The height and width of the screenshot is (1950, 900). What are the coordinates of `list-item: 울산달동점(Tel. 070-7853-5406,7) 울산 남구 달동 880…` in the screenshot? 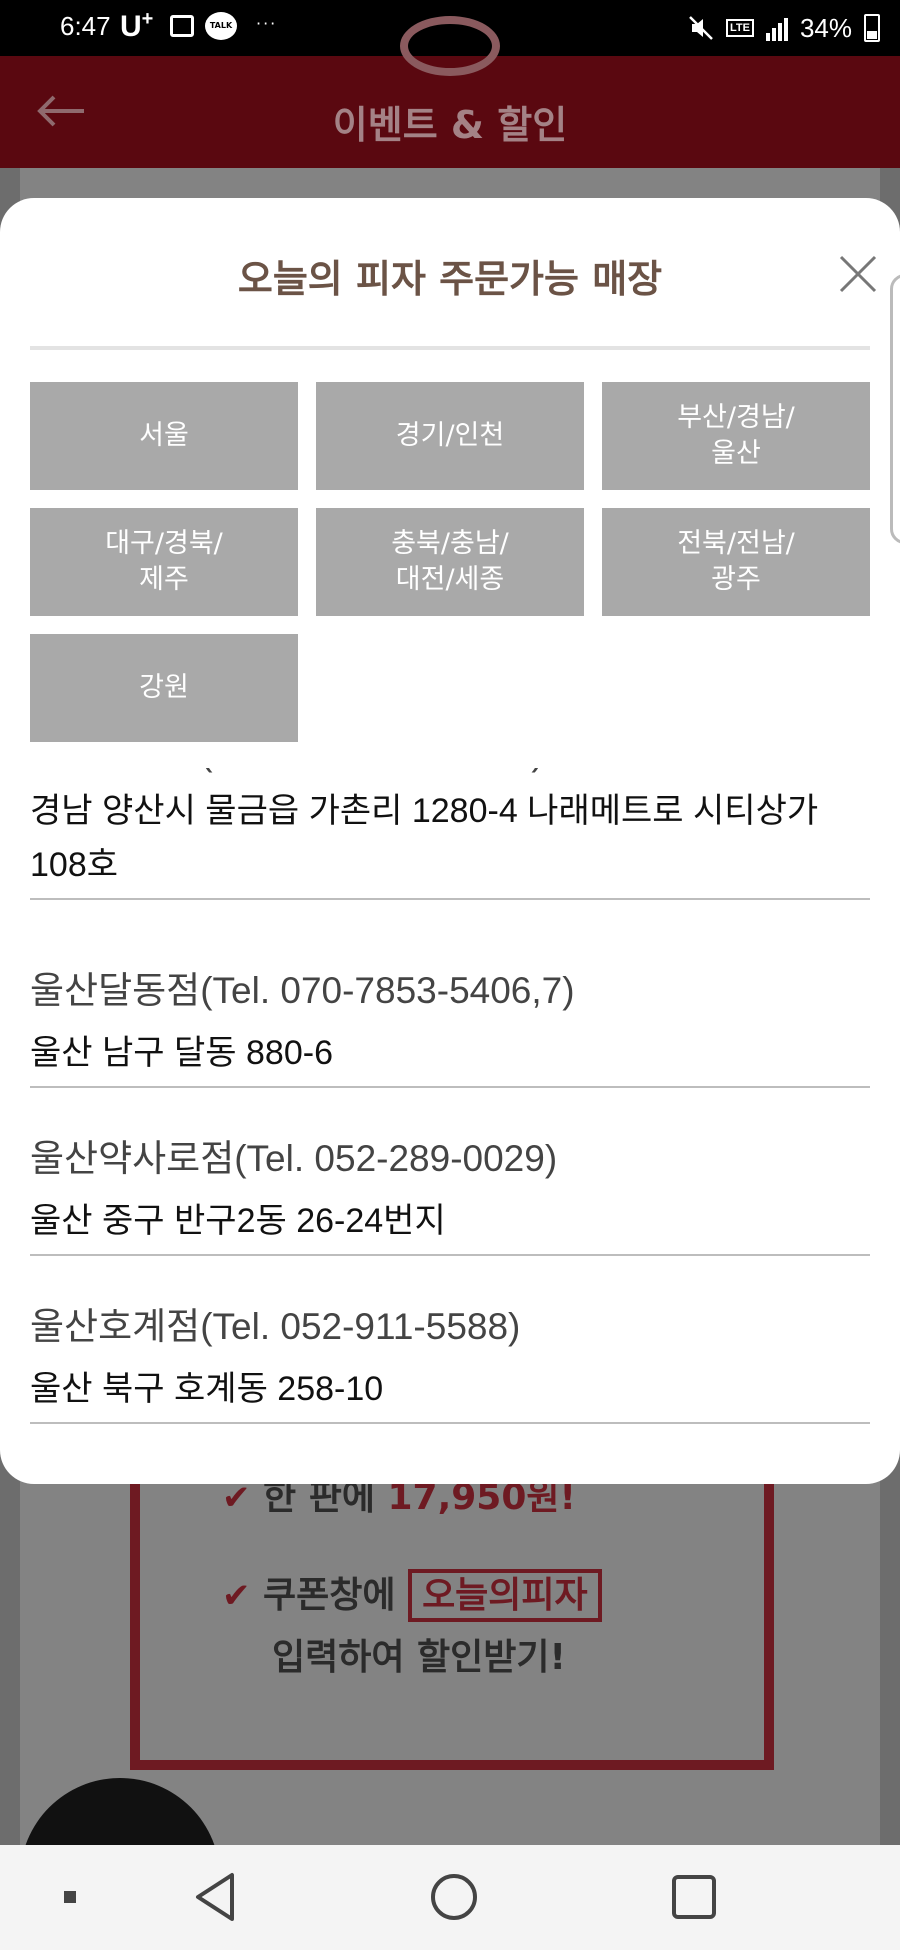 It's located at (450, 1027).